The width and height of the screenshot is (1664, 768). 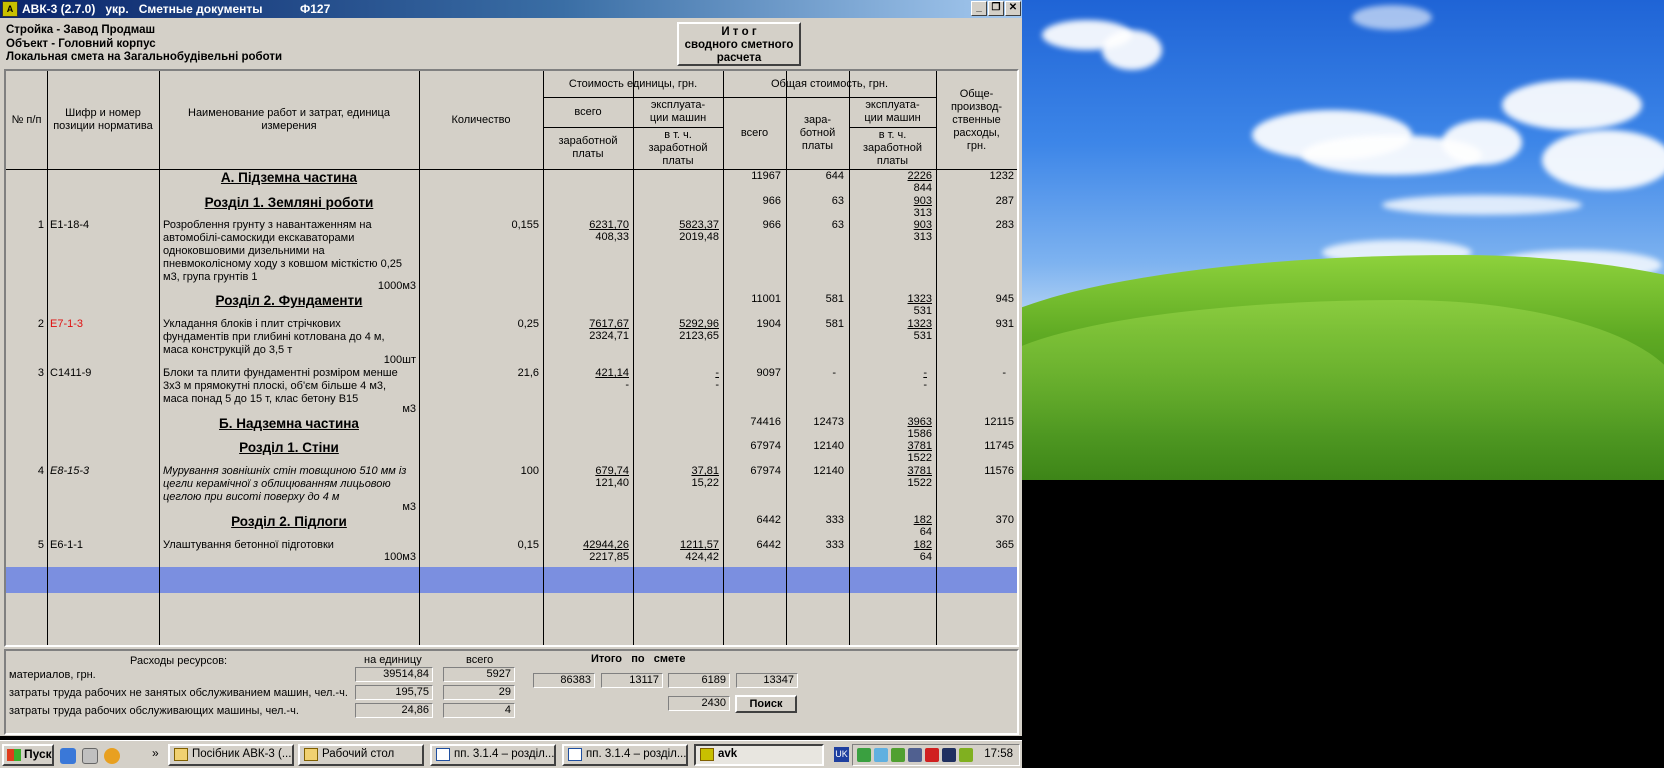 I want to click on media-player-icon, so click(x=112, y=756).